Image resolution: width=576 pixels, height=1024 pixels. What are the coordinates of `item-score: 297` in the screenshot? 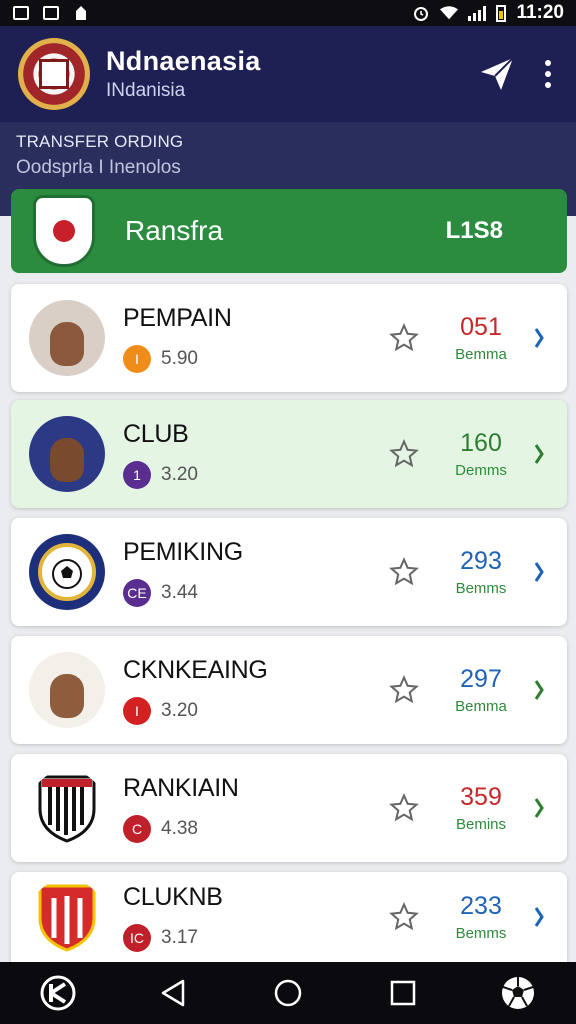 It's located at (481, 679).